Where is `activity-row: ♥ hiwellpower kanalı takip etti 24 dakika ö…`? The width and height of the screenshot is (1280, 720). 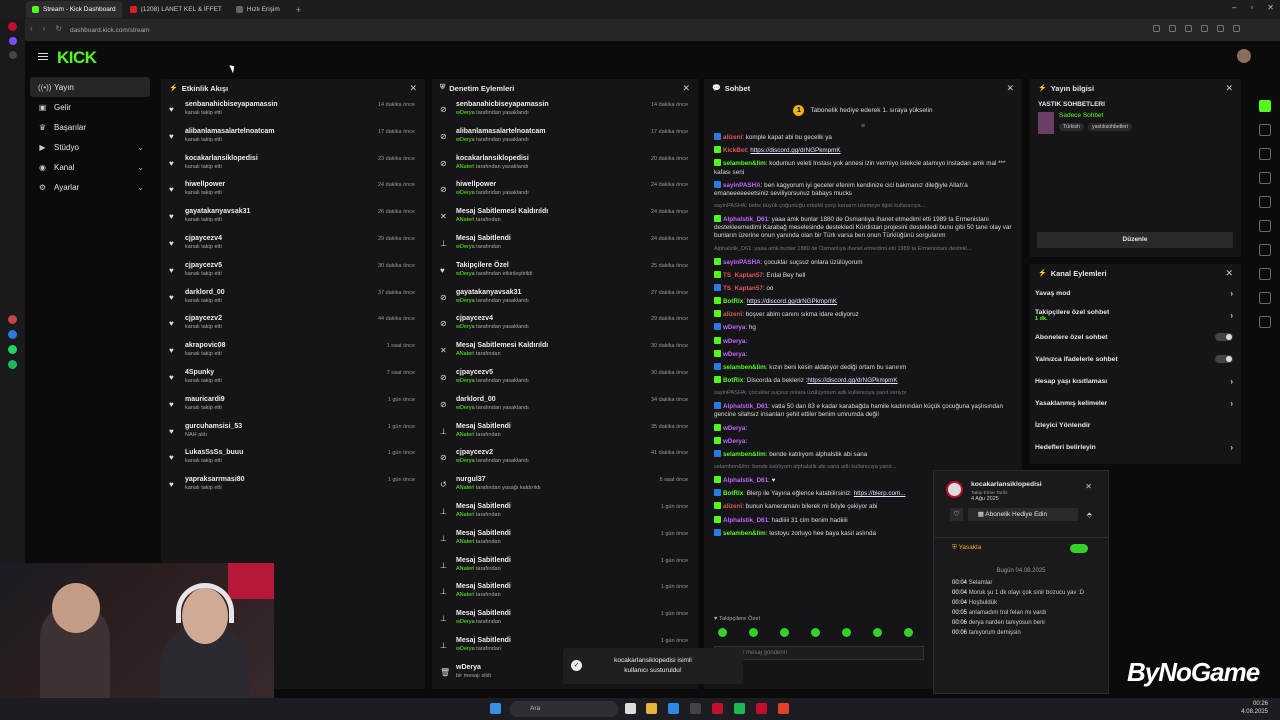 activity-row: ♥ hiwellpower kanalı takip etti 24 dakika ö… is located at coordinates (293, 190).